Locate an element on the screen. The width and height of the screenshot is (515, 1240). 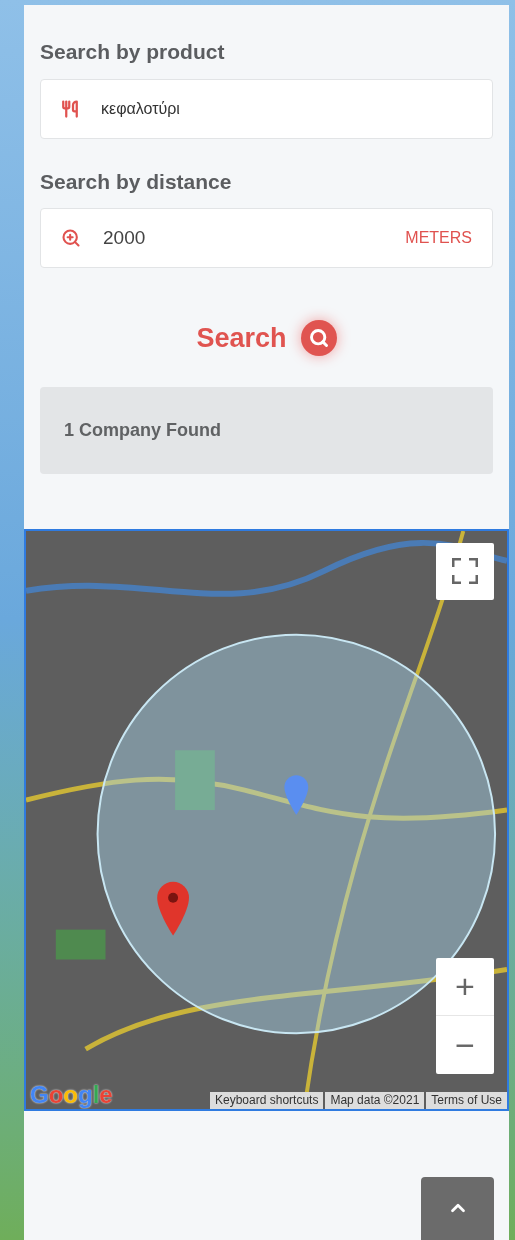
results-count: 1 Company Found is located at coordinates (142, 430).